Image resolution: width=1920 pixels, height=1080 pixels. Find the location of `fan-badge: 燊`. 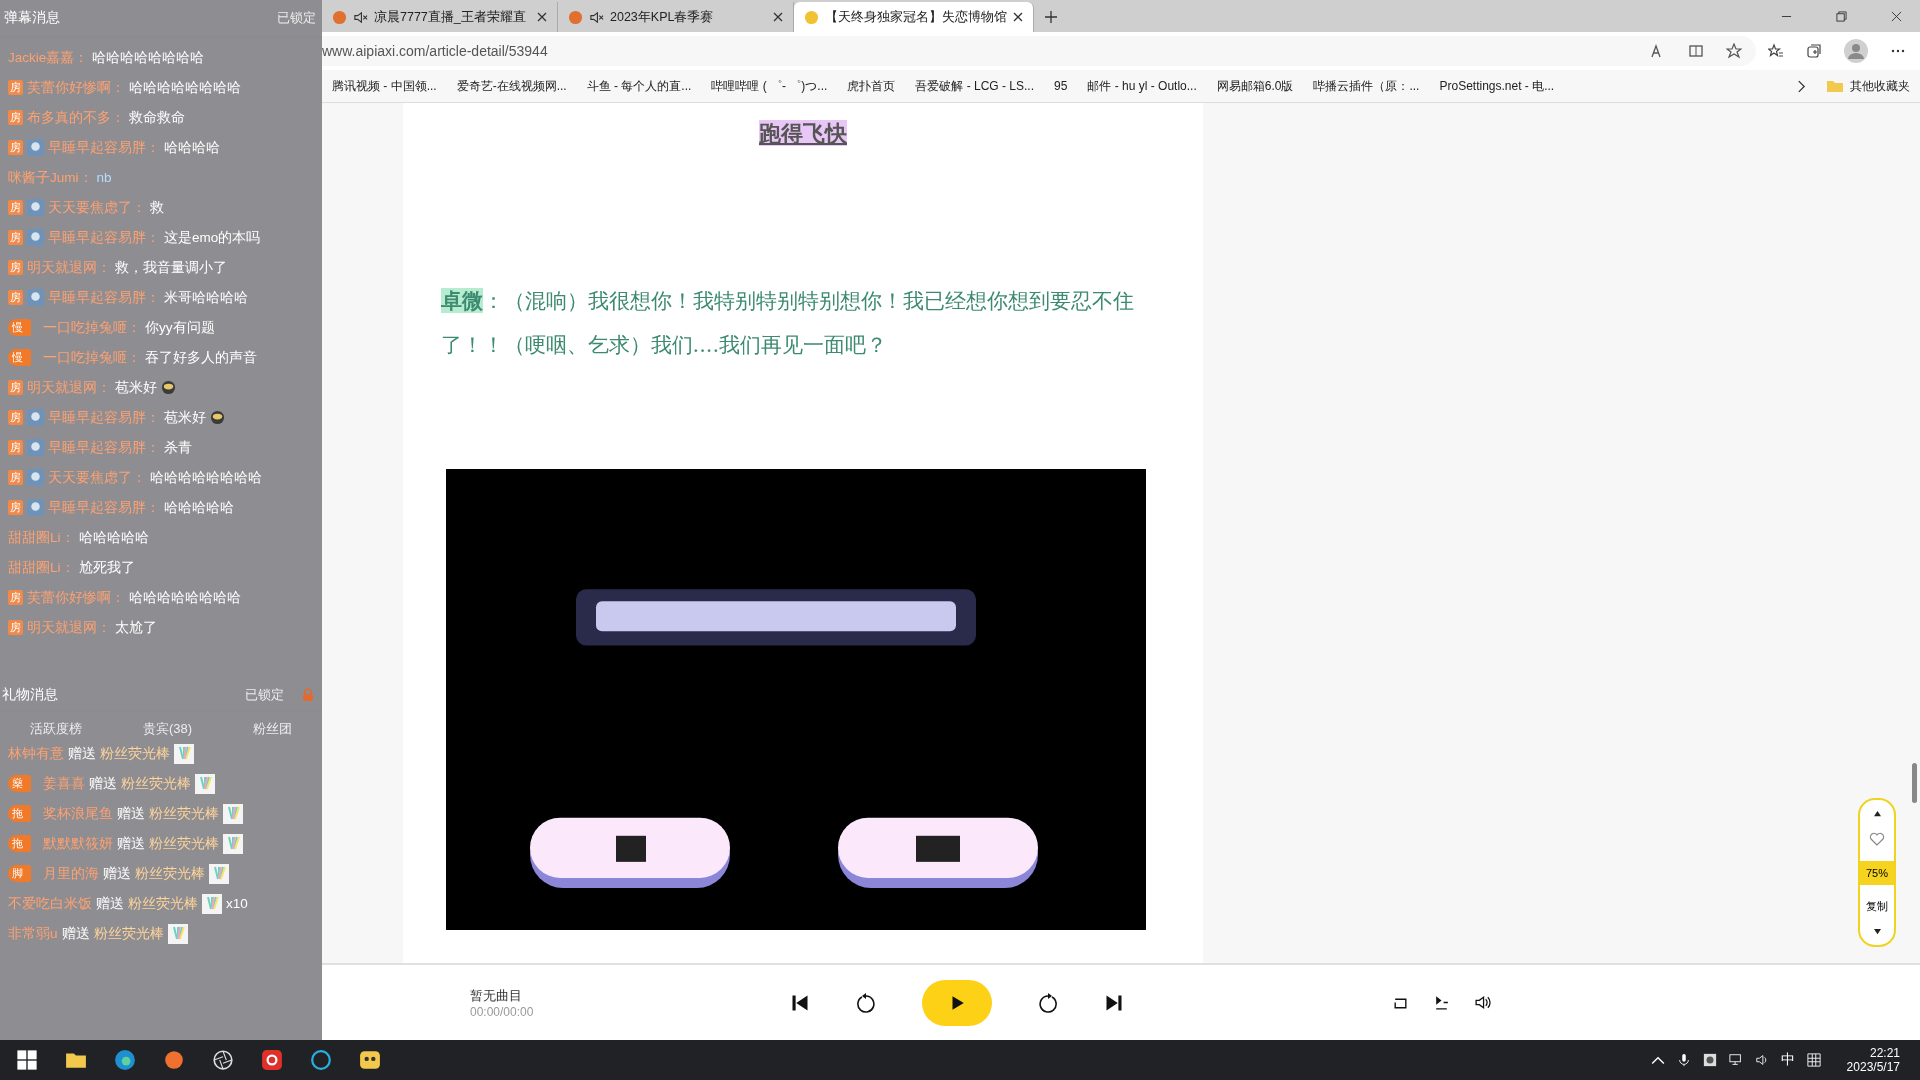

fan-badge: 燊 is located at coordinates (19, 783).